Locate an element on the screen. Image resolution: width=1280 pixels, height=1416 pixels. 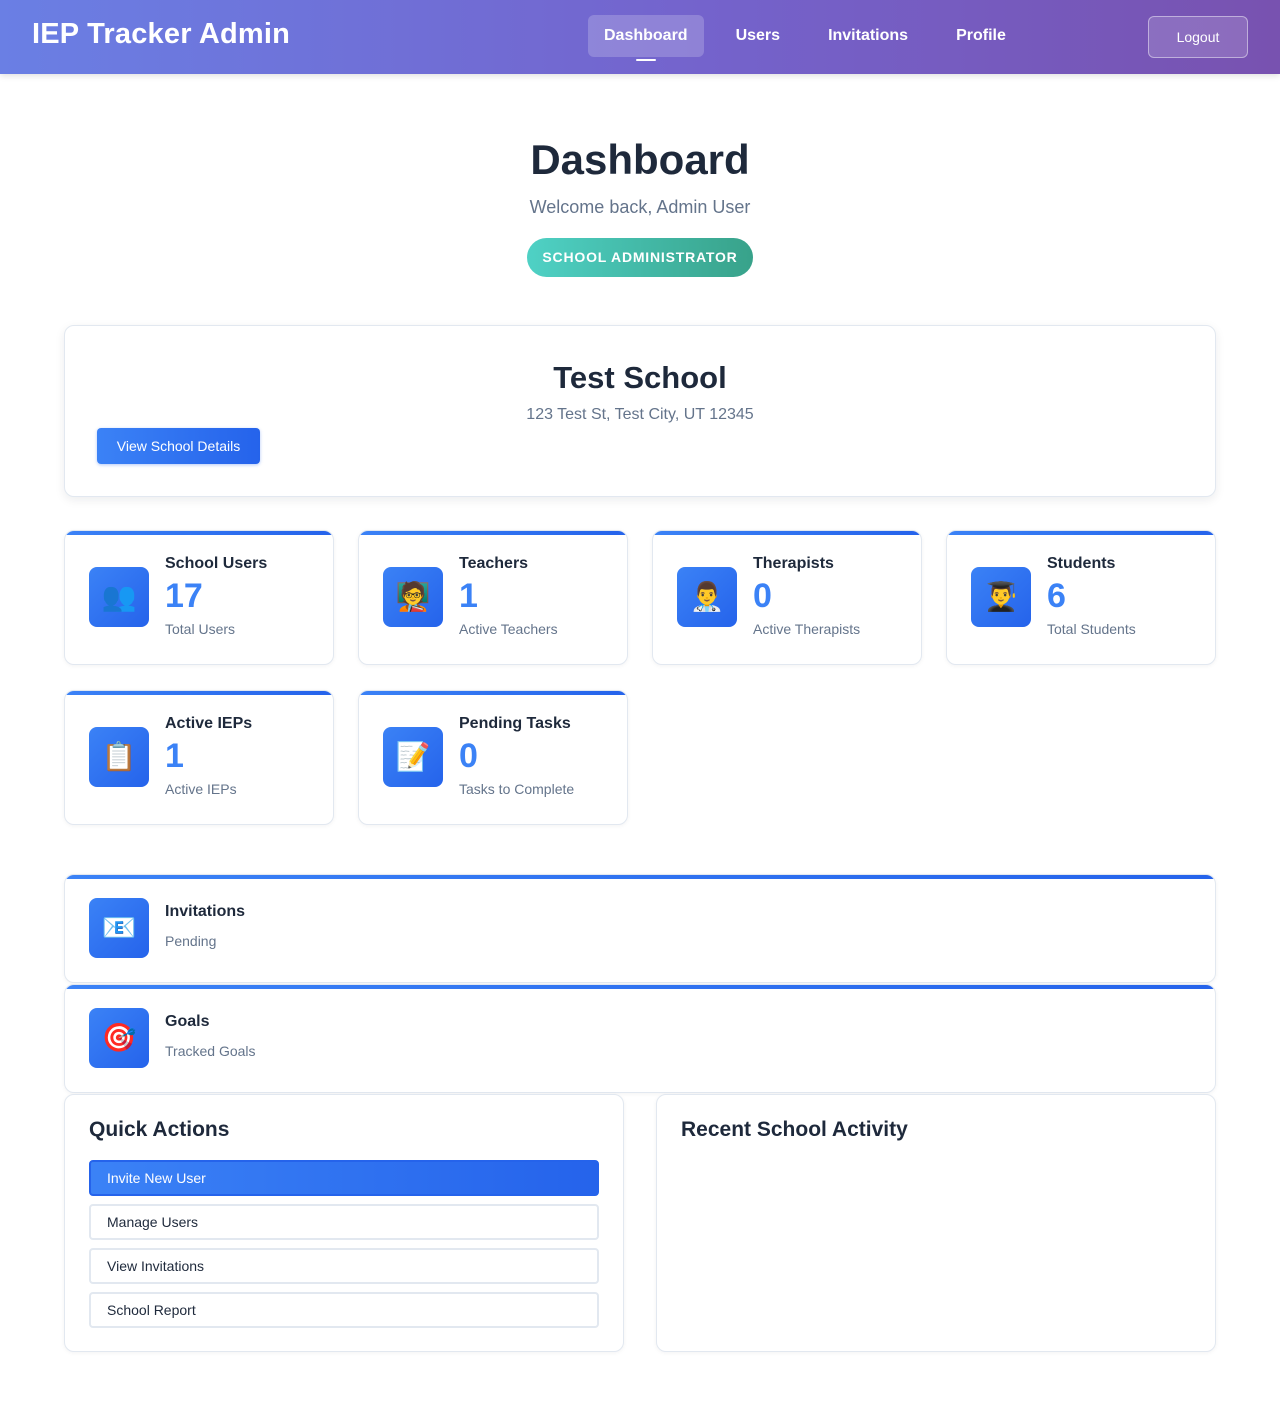
app-brand: IEP Tracker Admin is located at coordinates (161, 34).